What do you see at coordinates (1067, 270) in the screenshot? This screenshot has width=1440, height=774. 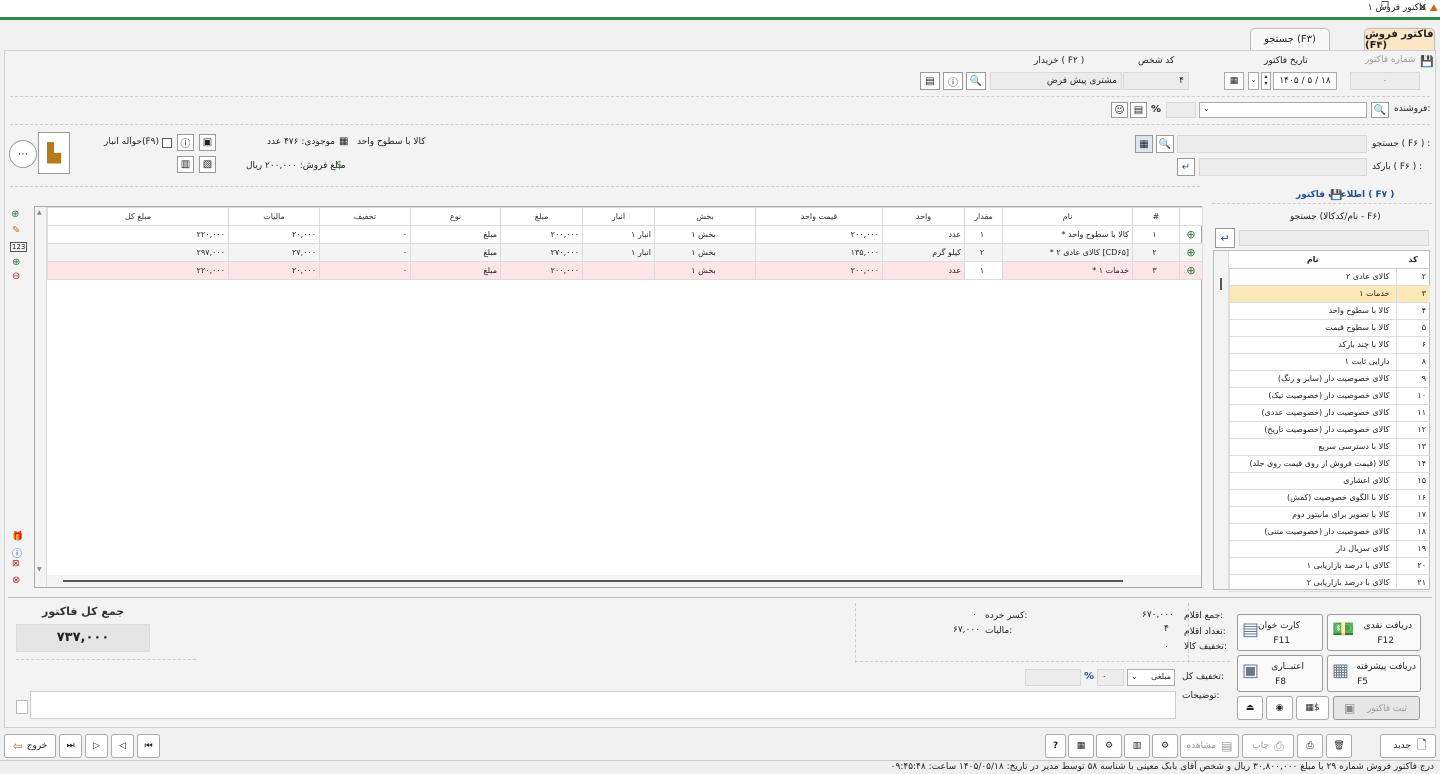 I see `cell-name: * خدمات ۱` at bounding box center [1067, 270].